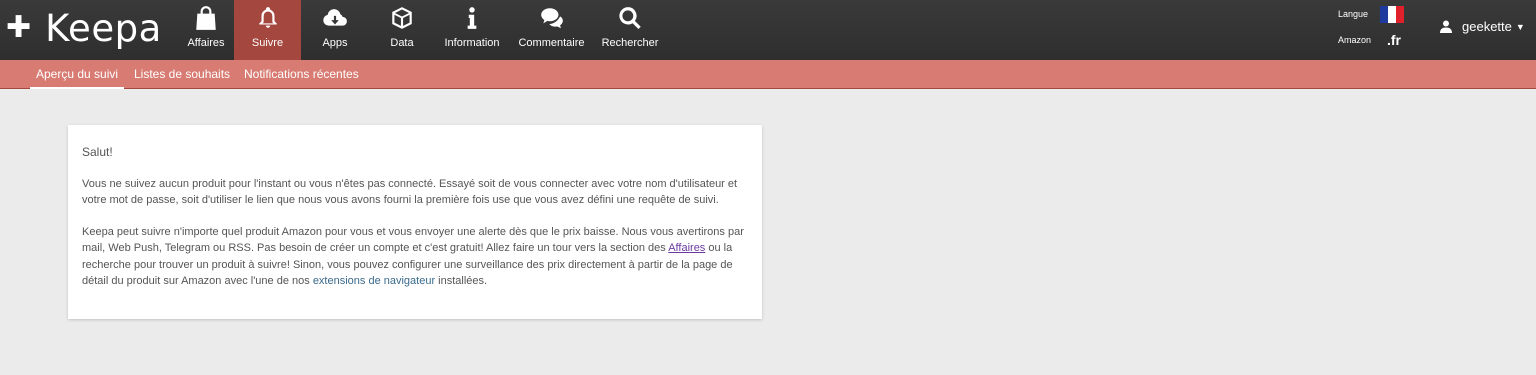  What do you see at coordinates (374, 281) in the screenshot?
I see `browser-extensions-link: extensions de navigateur` at bounding box center [374, 281].